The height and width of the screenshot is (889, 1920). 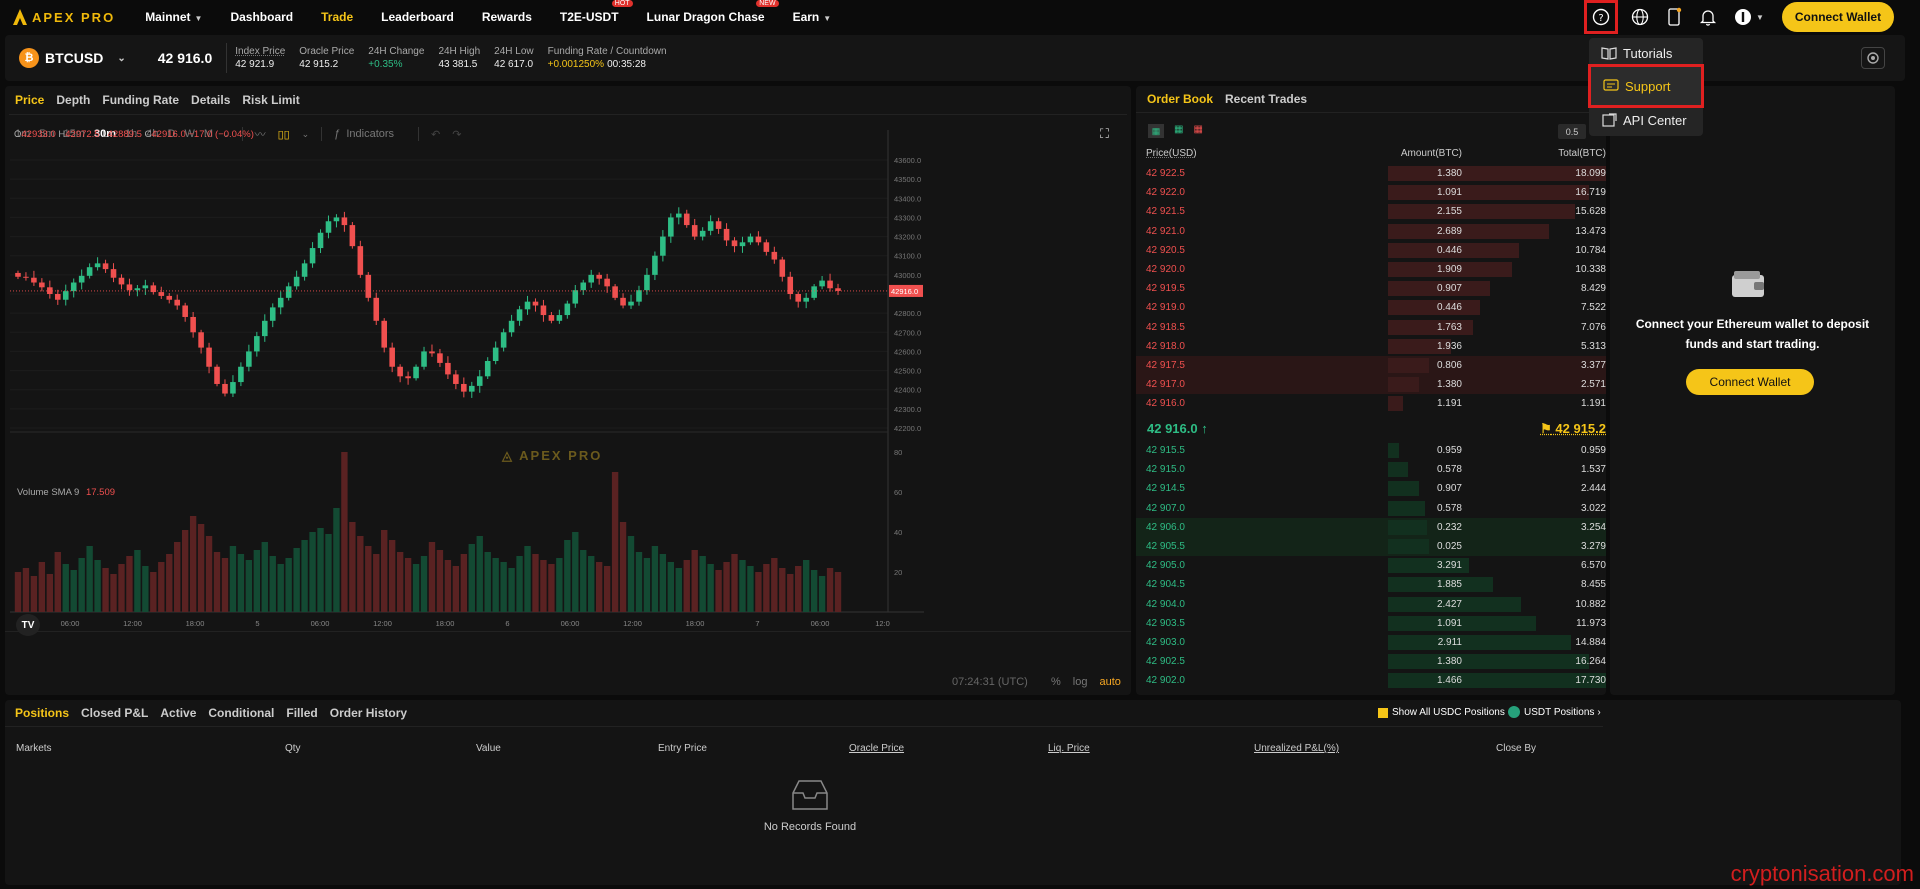 I want to click on bid-row: 42 915.0 0.578 1.537, so click(x=1371, y=469).